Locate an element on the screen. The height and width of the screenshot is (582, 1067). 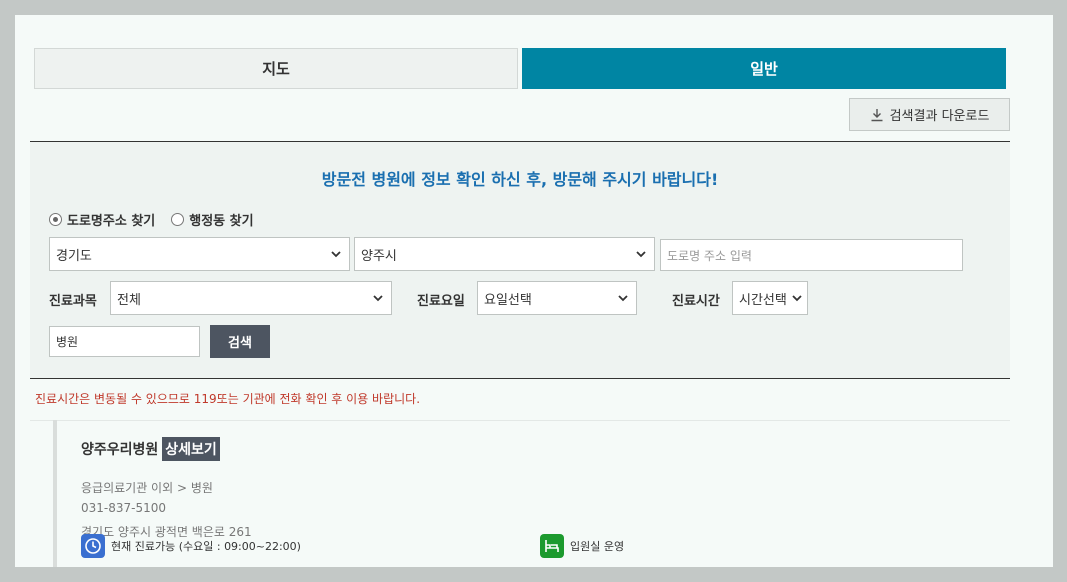
city-select: 양주시 is located at coordinates (504, 254).